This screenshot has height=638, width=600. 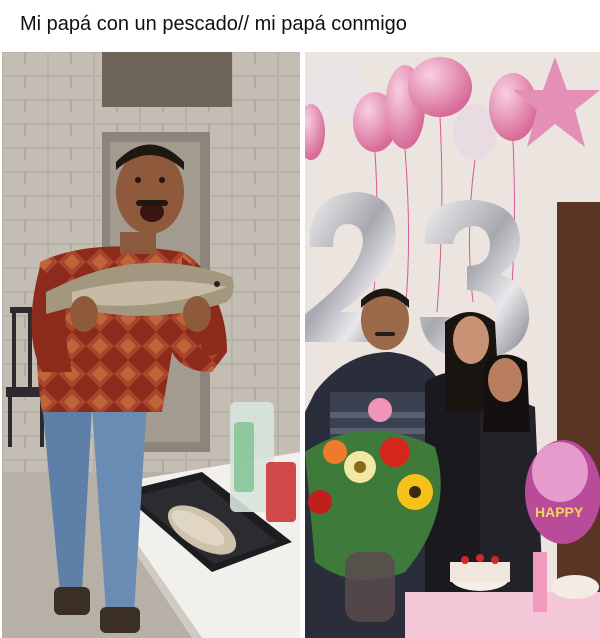 What do you see at coordinates (559, 512) in the screenshot?
I see `party-balloon-text: HAPPY` at bounding box center [559, 512].